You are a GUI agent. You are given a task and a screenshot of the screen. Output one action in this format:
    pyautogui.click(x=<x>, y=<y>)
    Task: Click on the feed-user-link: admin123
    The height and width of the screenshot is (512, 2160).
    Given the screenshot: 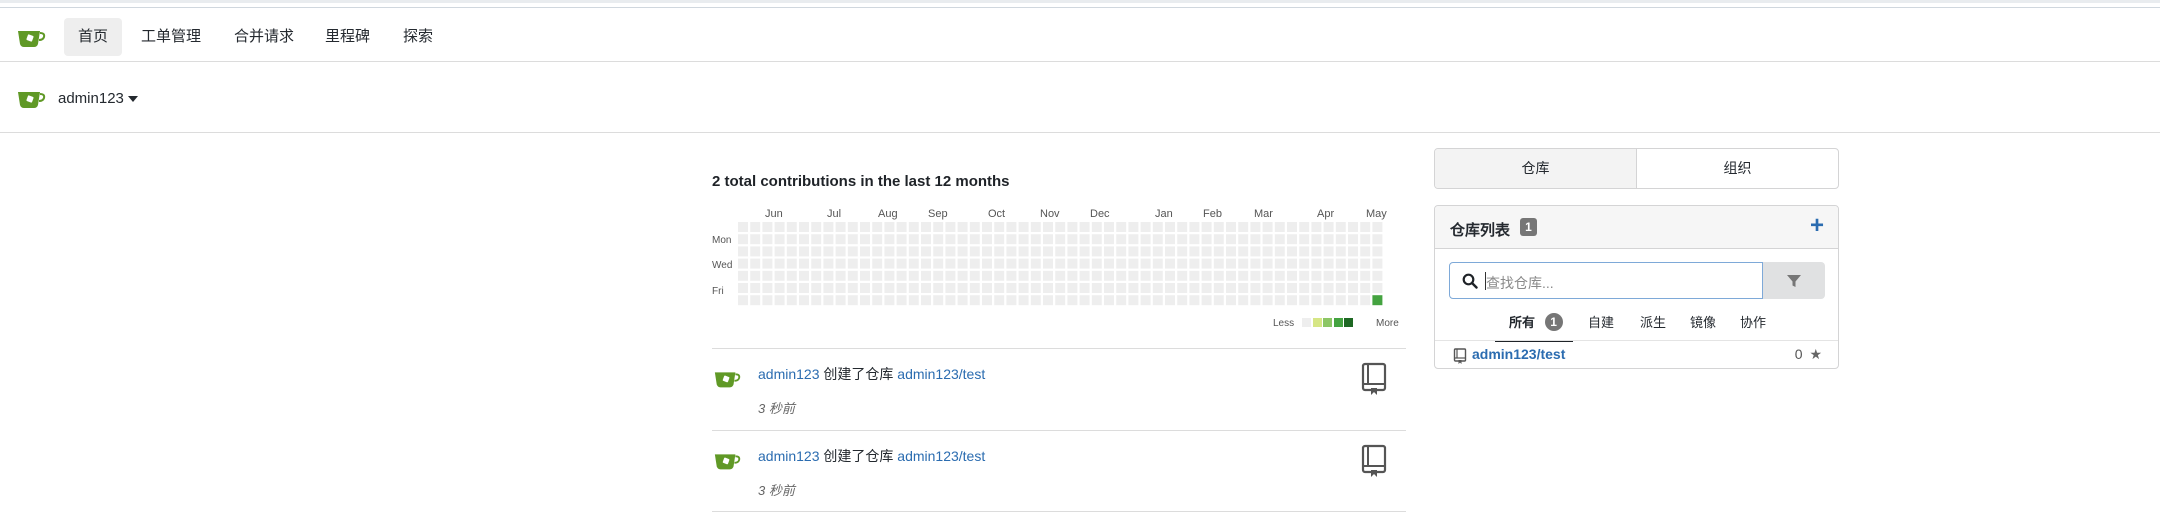 What is the action you would take?
    pyautogui.click(x=789, y=456)
    